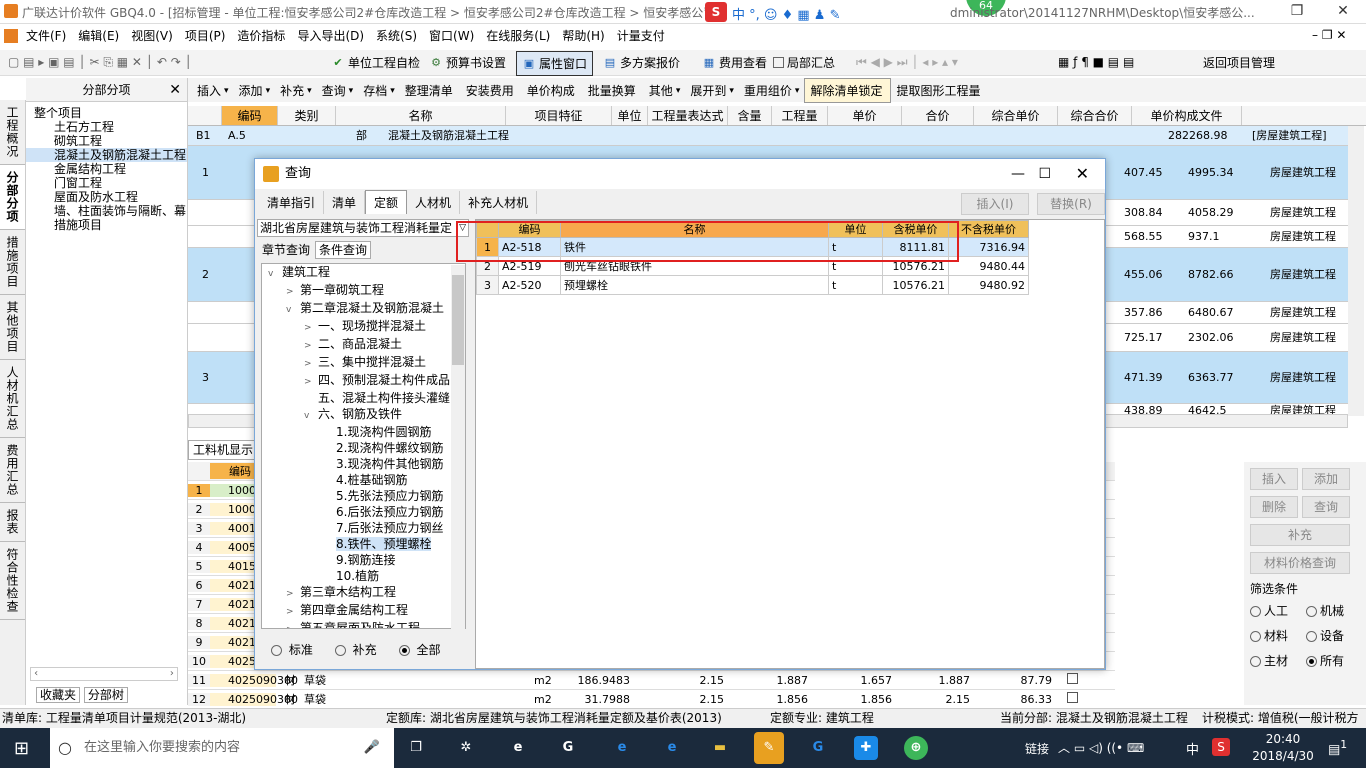  What do you see at coordinates (772, 90) in the screenshot?
I see `toolbar2-item-11: 重用组价 ▾` at bounding box center [772, 90].